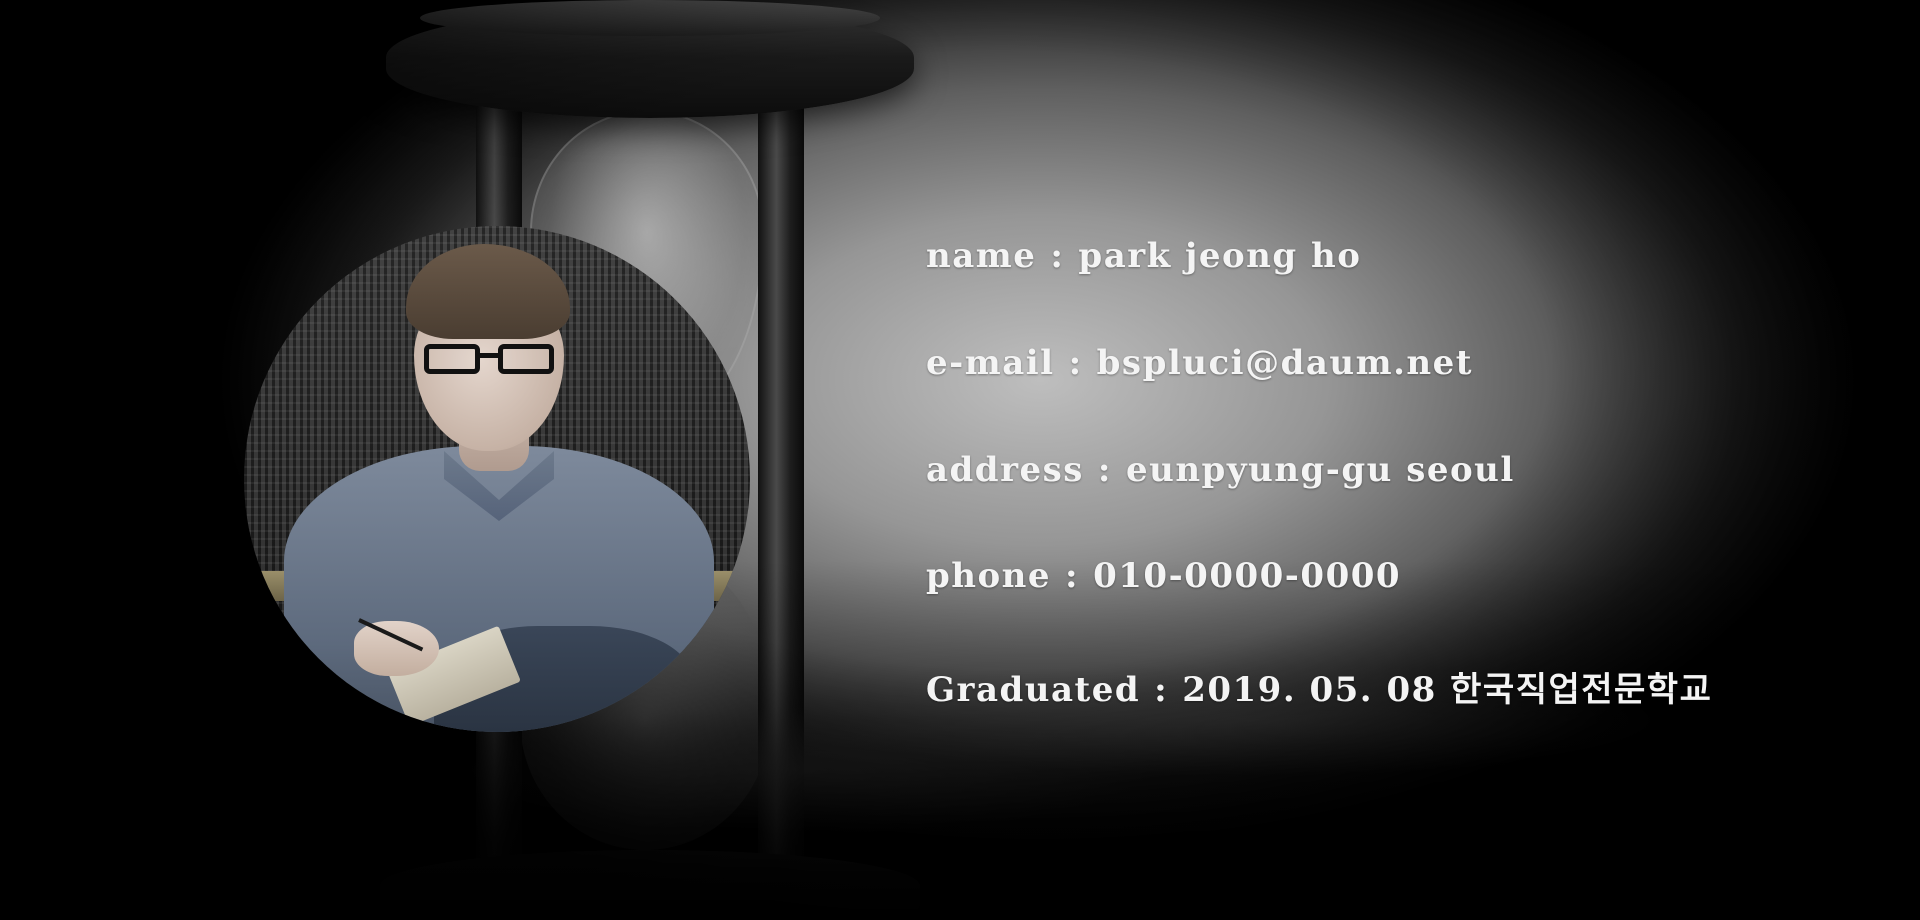 The image size is (1920, 920). I want to click on email-label: e-mail, so click(990, 363).